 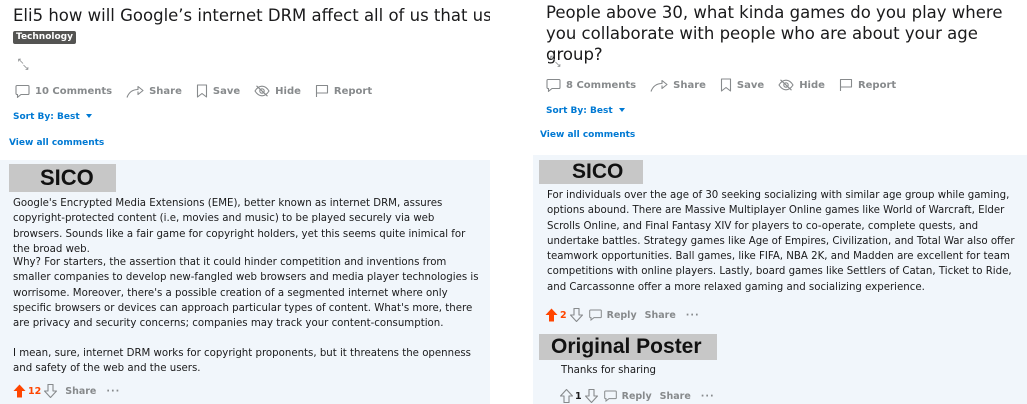 I want to click on vote-count: 1, so click(x=578, y=396).